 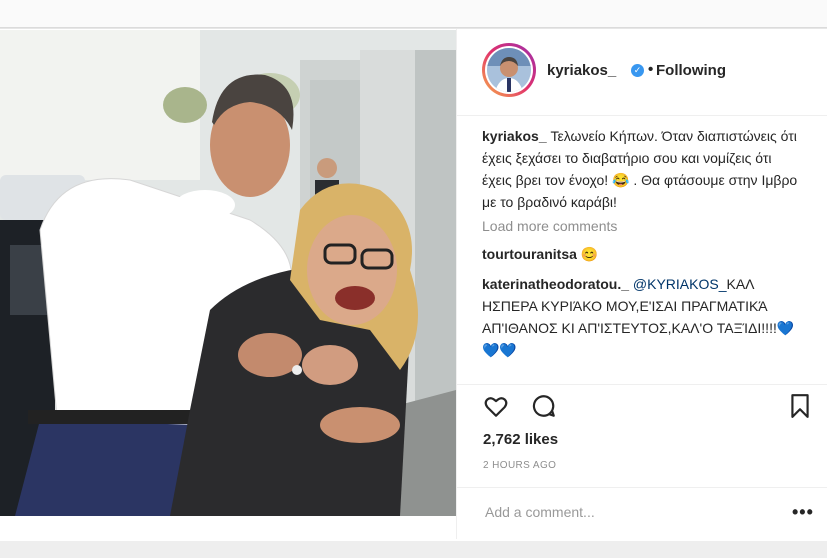 I want to click on avatar, so click(x=509, y=70).